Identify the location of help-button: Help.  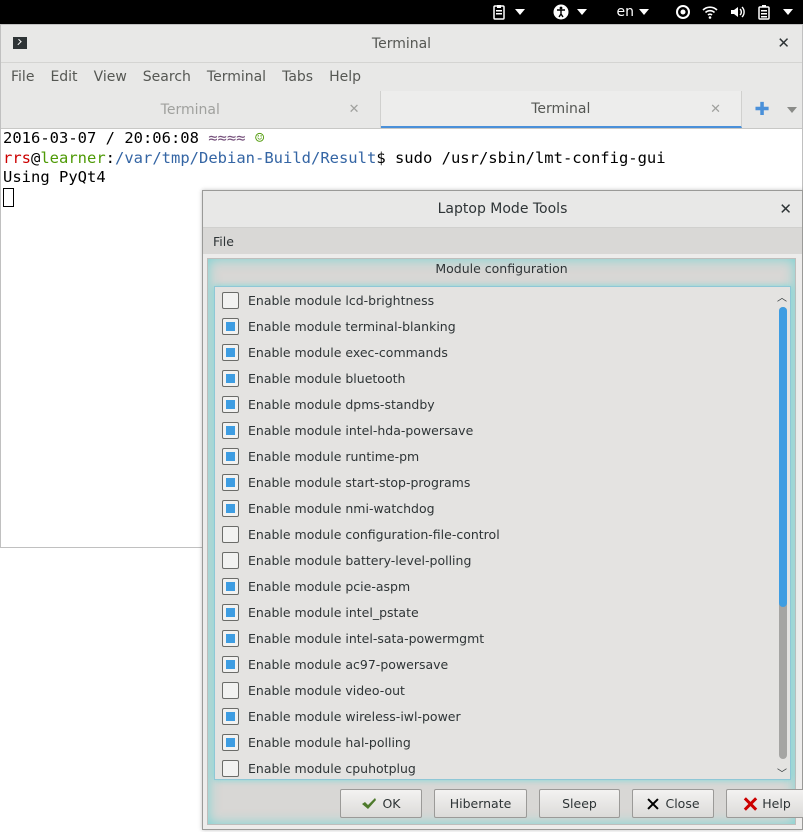
(764, 803).